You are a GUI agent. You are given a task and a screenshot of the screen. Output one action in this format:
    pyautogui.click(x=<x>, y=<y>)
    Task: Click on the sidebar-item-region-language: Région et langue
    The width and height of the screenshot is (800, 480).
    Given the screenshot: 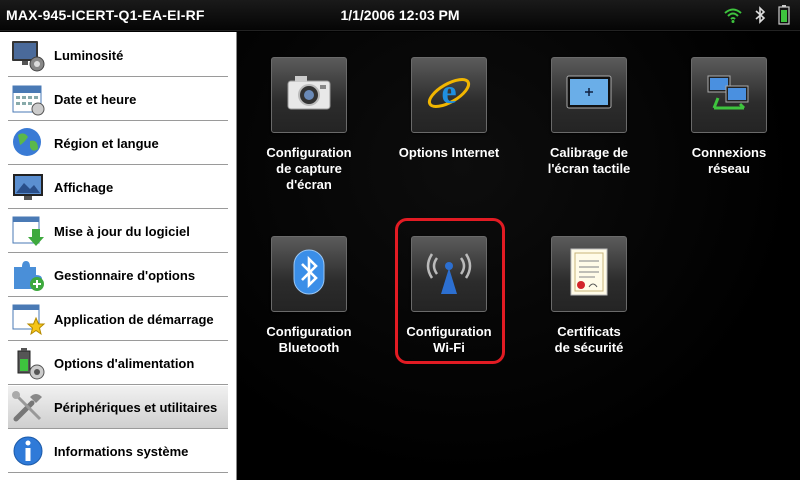 What is the action you would take?
    pyautogui.click(x=118, y=143)
    